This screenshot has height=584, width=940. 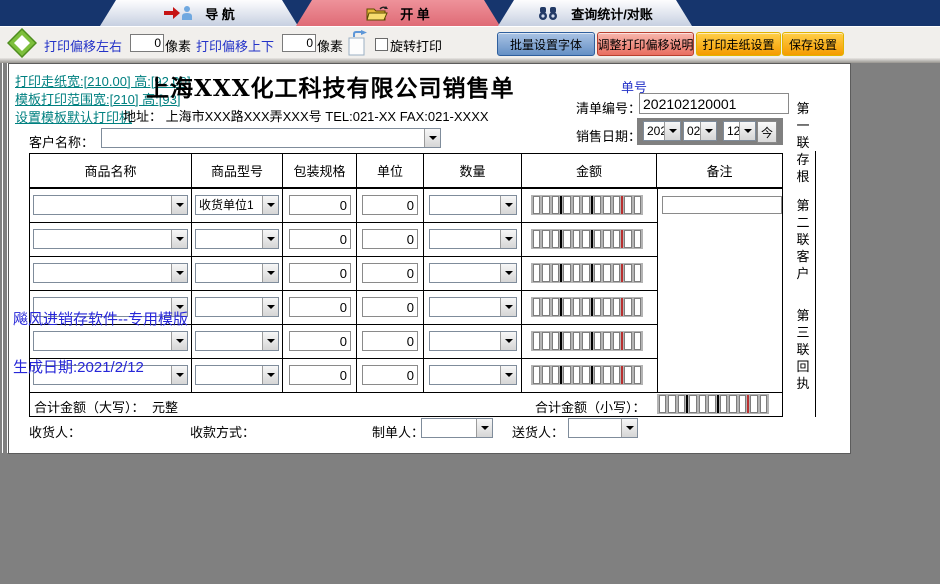 I want to click on tab-navigation: 导 航, so click(x=199, y=13).